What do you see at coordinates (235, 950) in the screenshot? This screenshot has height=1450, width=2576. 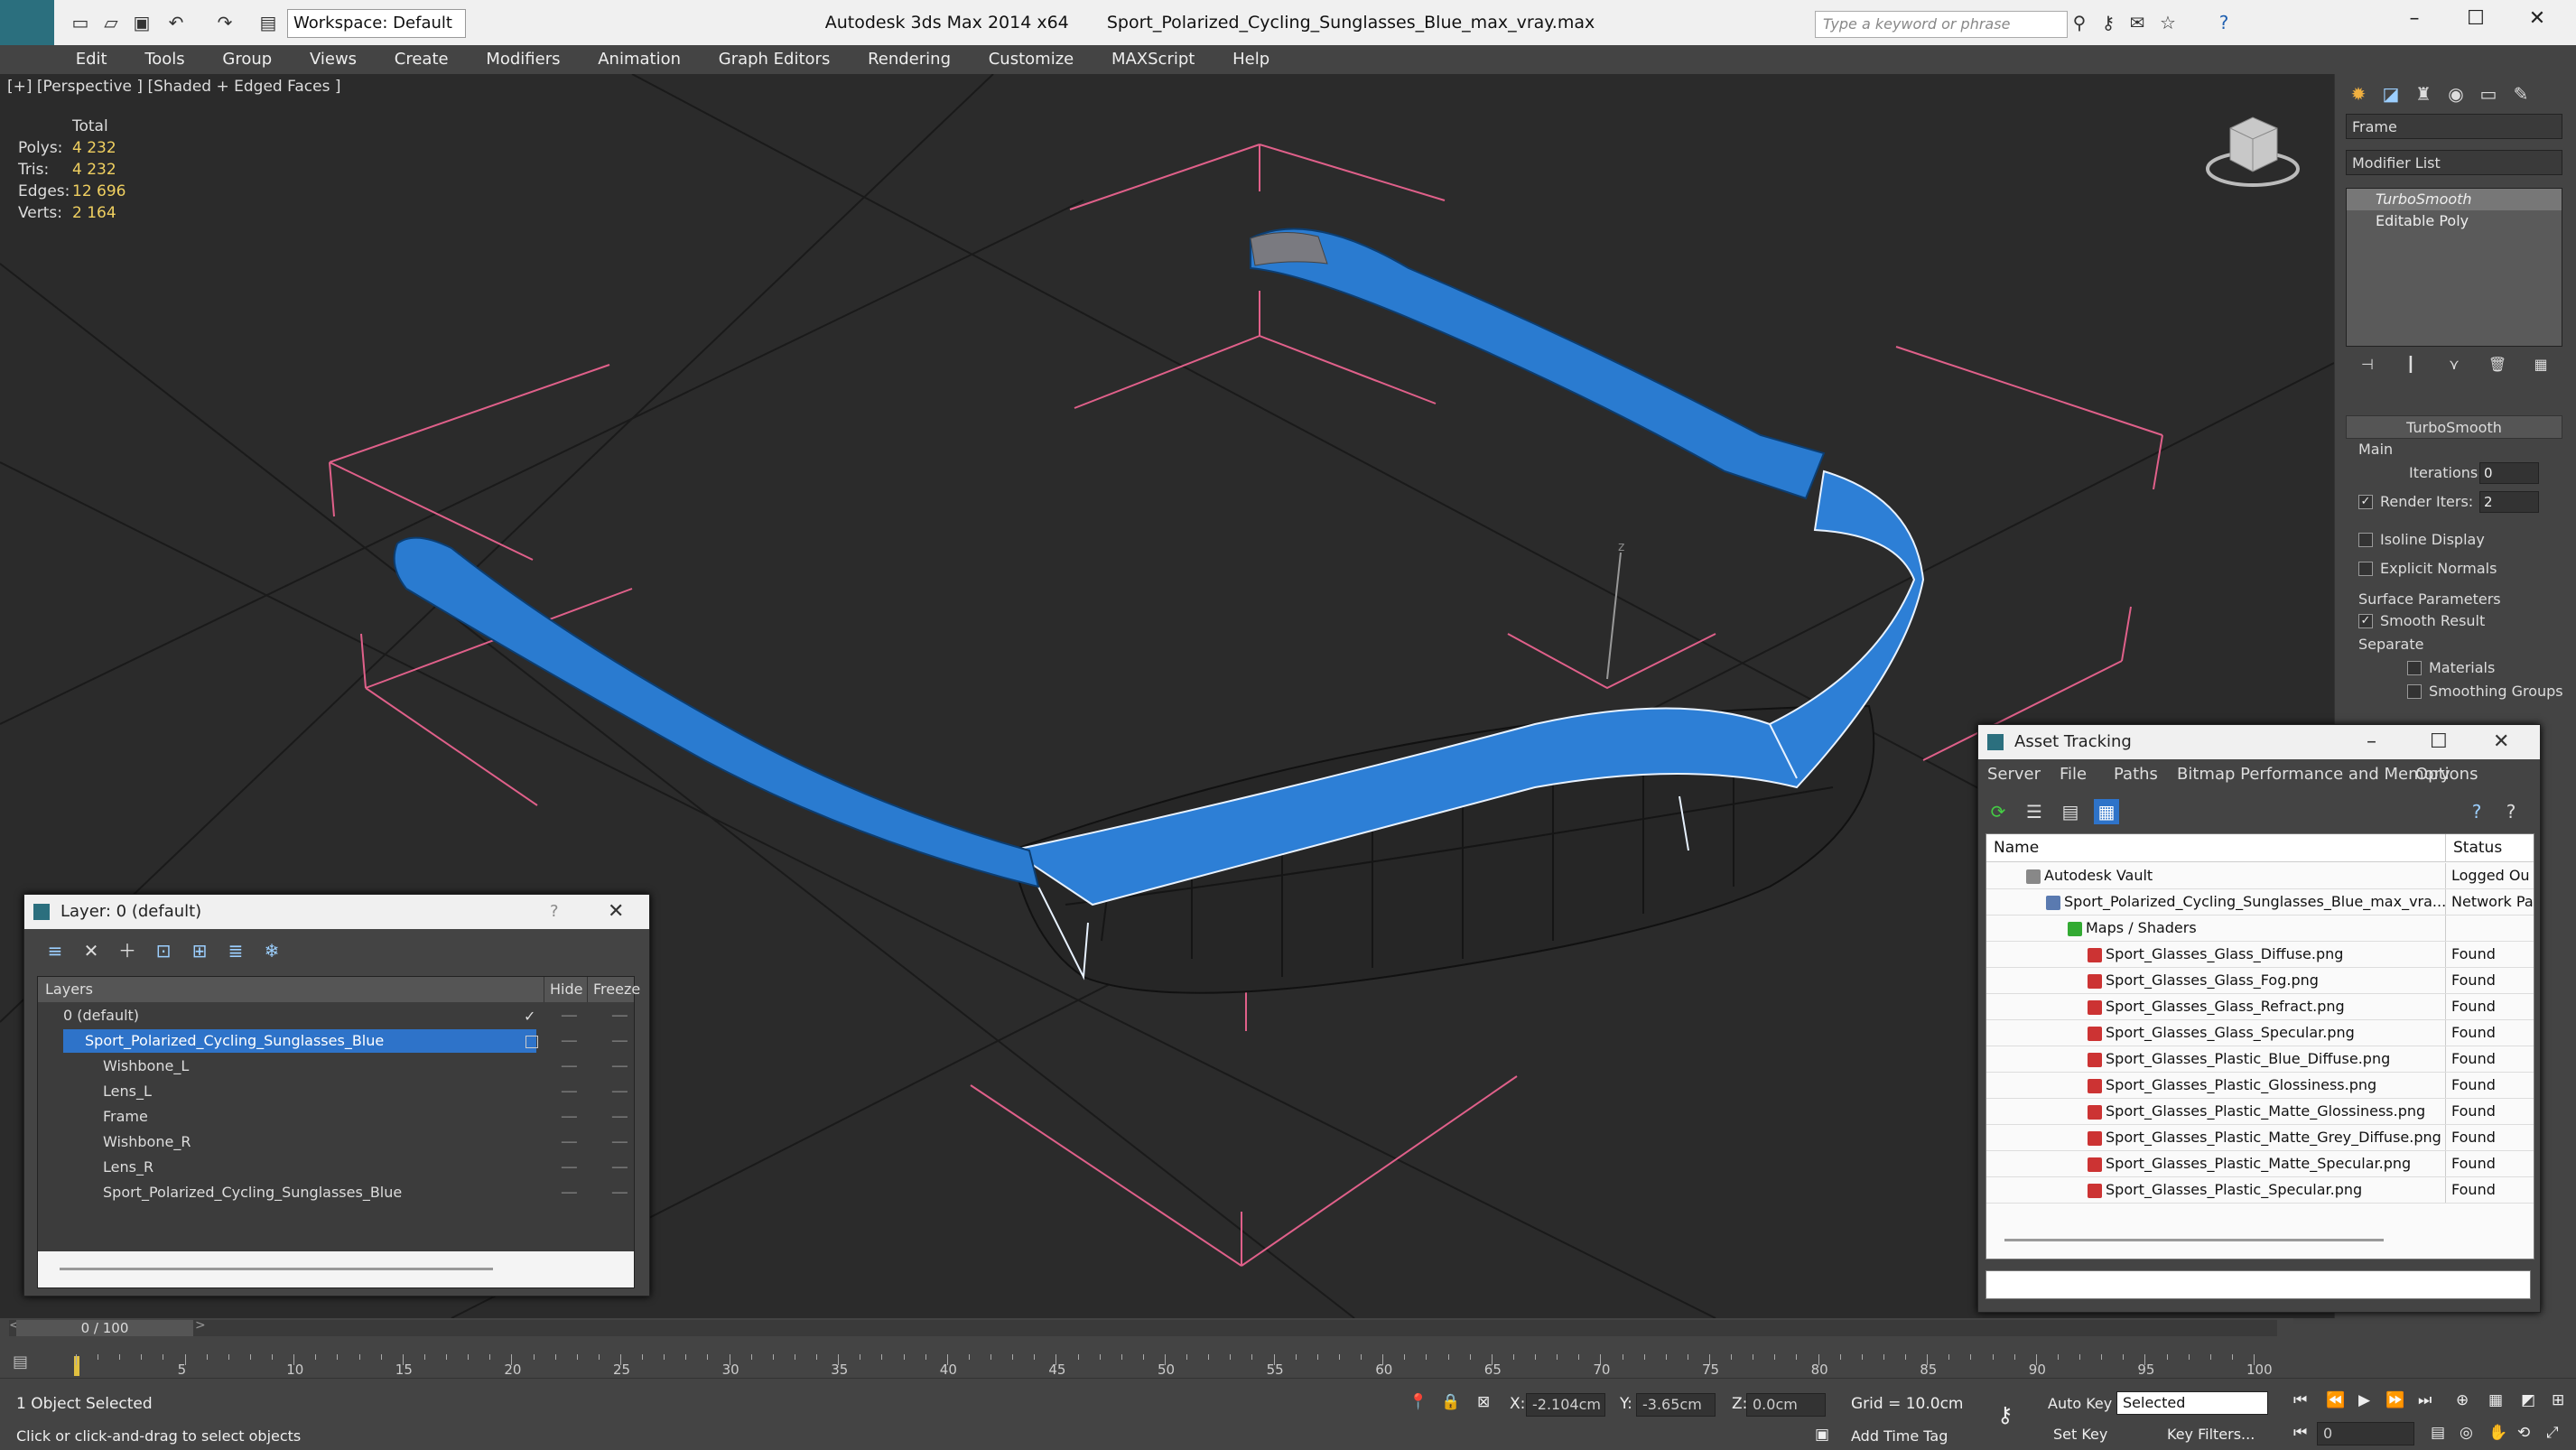 I see `hide-all-icon: ≣` at bounding box center [235, 950].